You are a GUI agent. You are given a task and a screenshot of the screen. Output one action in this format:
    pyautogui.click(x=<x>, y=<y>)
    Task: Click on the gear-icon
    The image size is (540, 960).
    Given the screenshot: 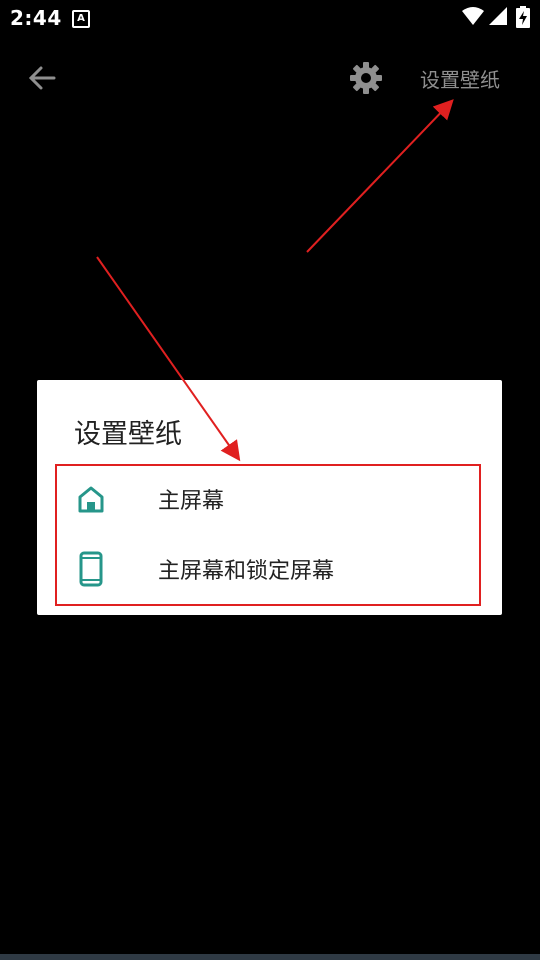 What is the action you would take?
    pyautogui.click(x=366, y=78)
    